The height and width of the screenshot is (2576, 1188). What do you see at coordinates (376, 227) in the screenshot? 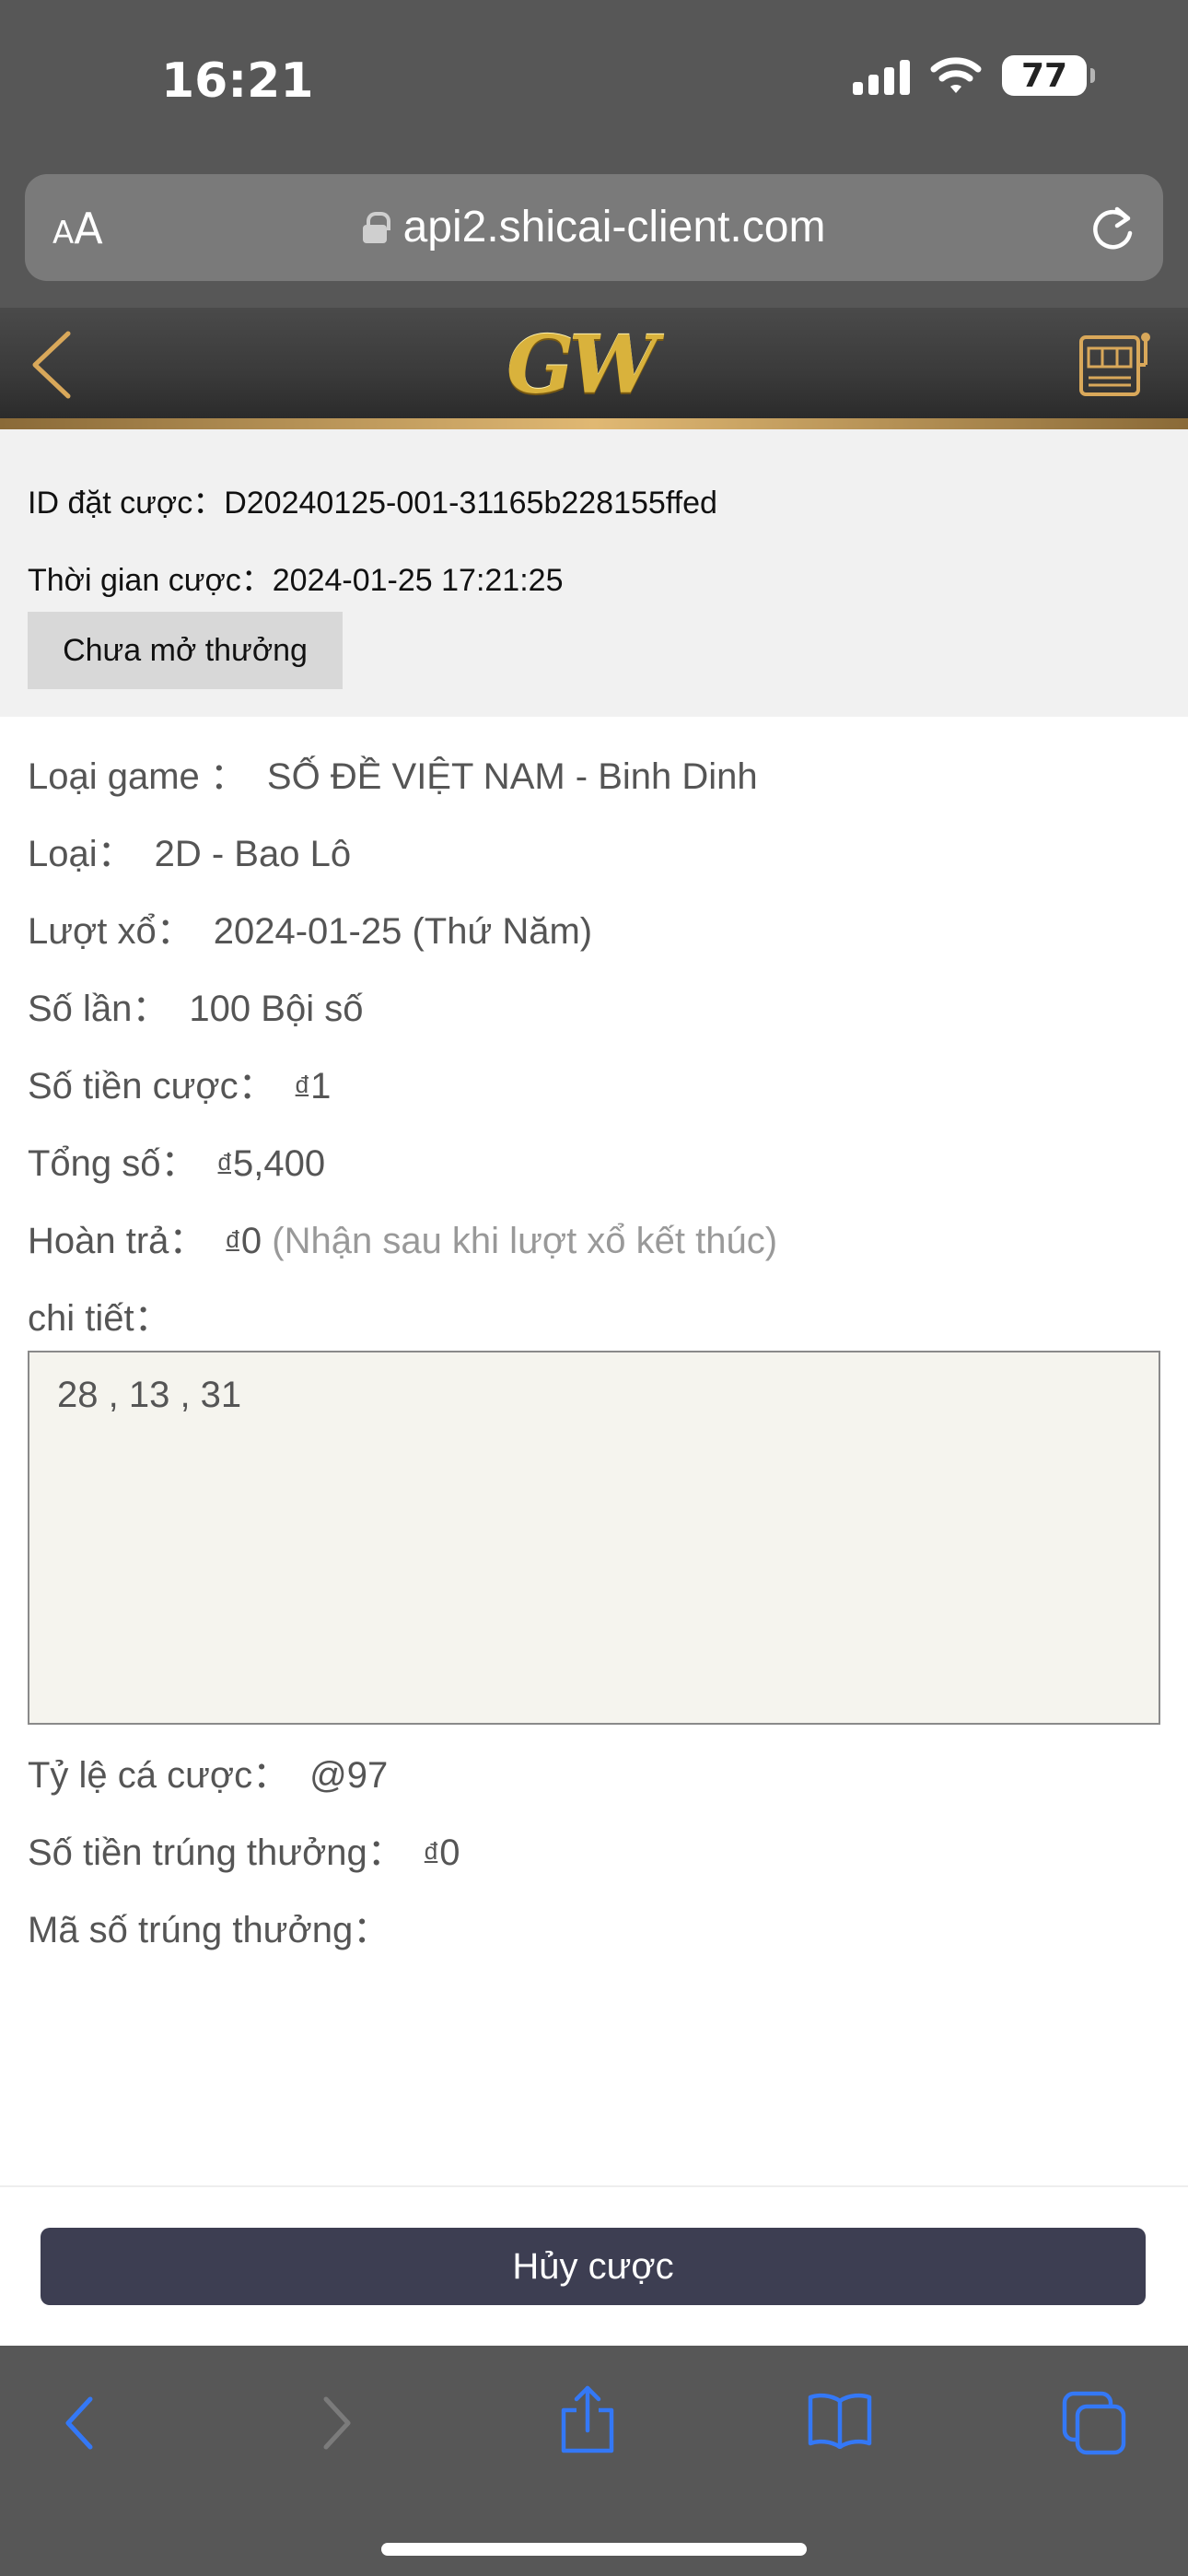
I see `lock-icon` at bounding box center [376, 227].